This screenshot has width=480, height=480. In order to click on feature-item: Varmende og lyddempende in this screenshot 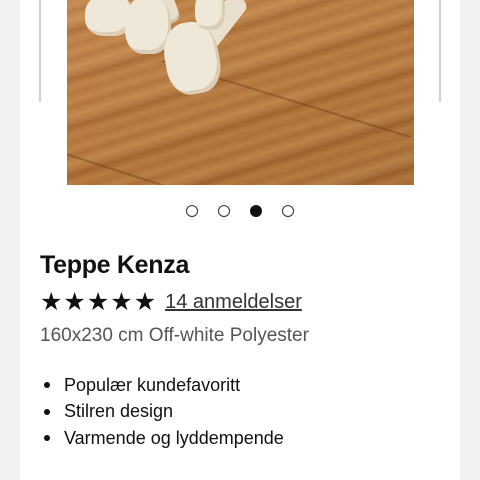, I will do `click(162, 438)`.